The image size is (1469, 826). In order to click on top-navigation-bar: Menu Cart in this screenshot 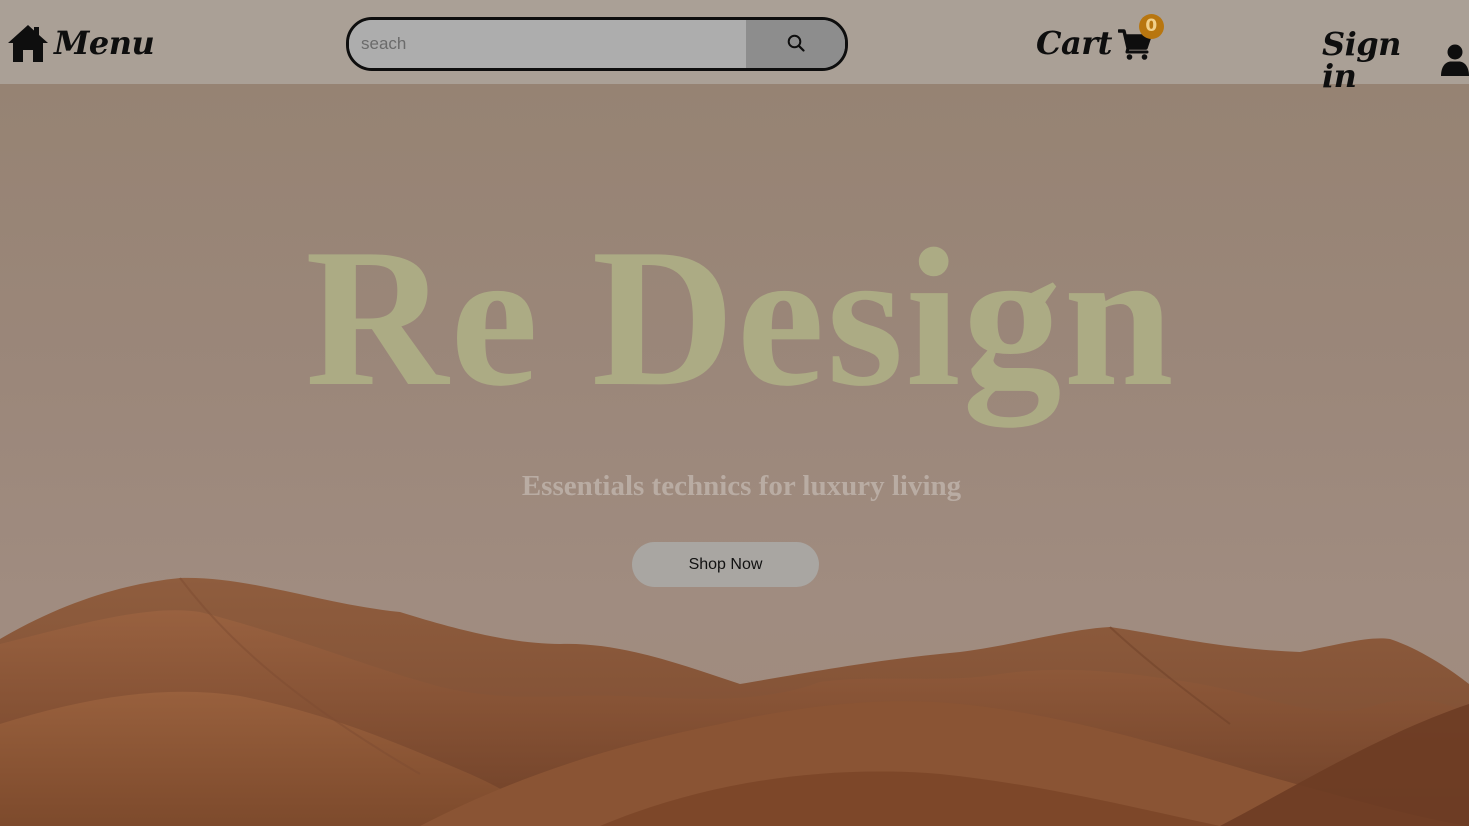, I will do `click(734, 46)`.